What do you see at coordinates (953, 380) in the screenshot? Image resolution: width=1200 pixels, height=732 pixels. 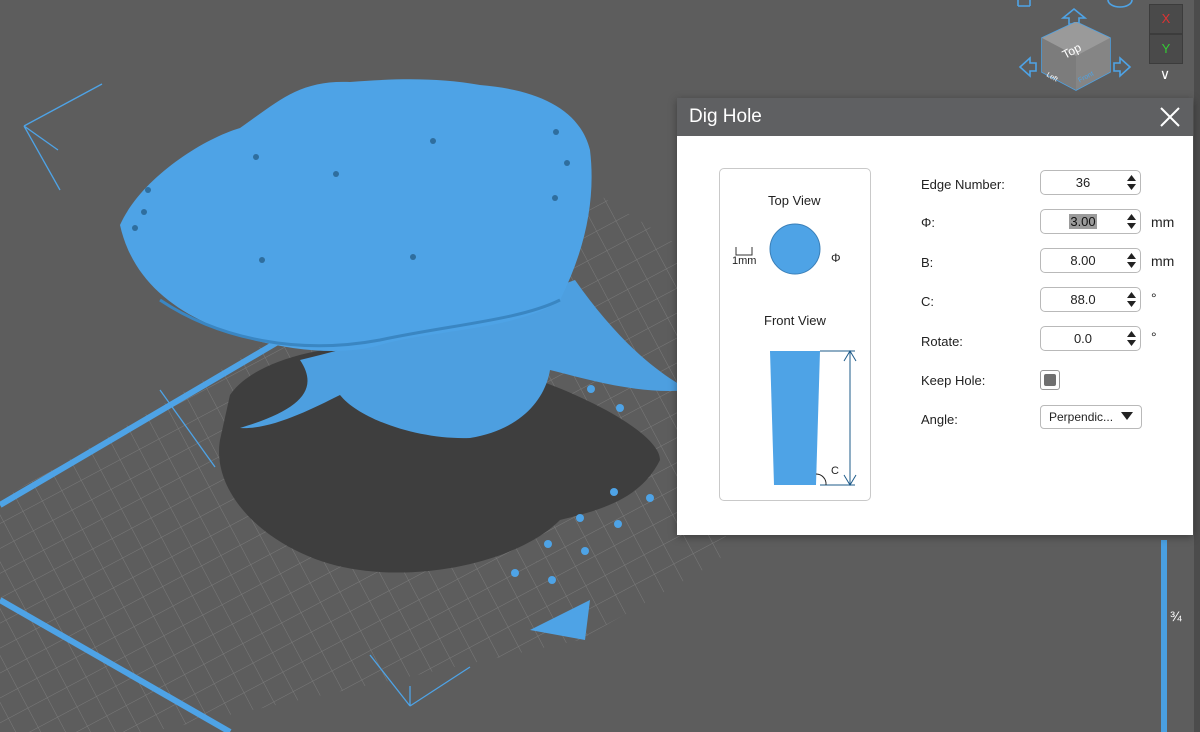 I see `keep-hole-label: Keep Hole:` at bounding box center [953, 380].